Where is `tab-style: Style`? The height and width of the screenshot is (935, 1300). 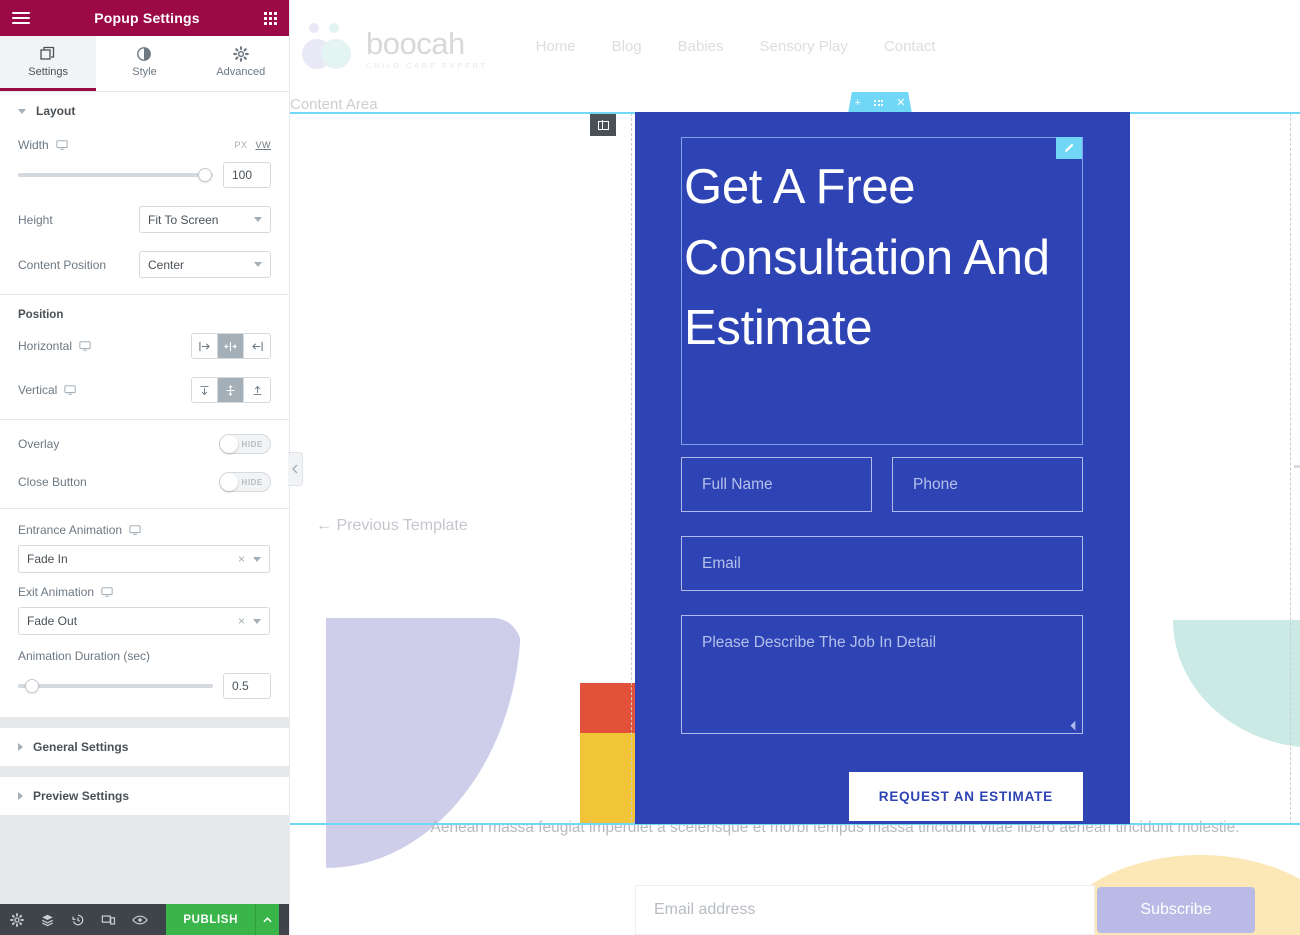
tab-style: Style is located at coordinates (144, 63).